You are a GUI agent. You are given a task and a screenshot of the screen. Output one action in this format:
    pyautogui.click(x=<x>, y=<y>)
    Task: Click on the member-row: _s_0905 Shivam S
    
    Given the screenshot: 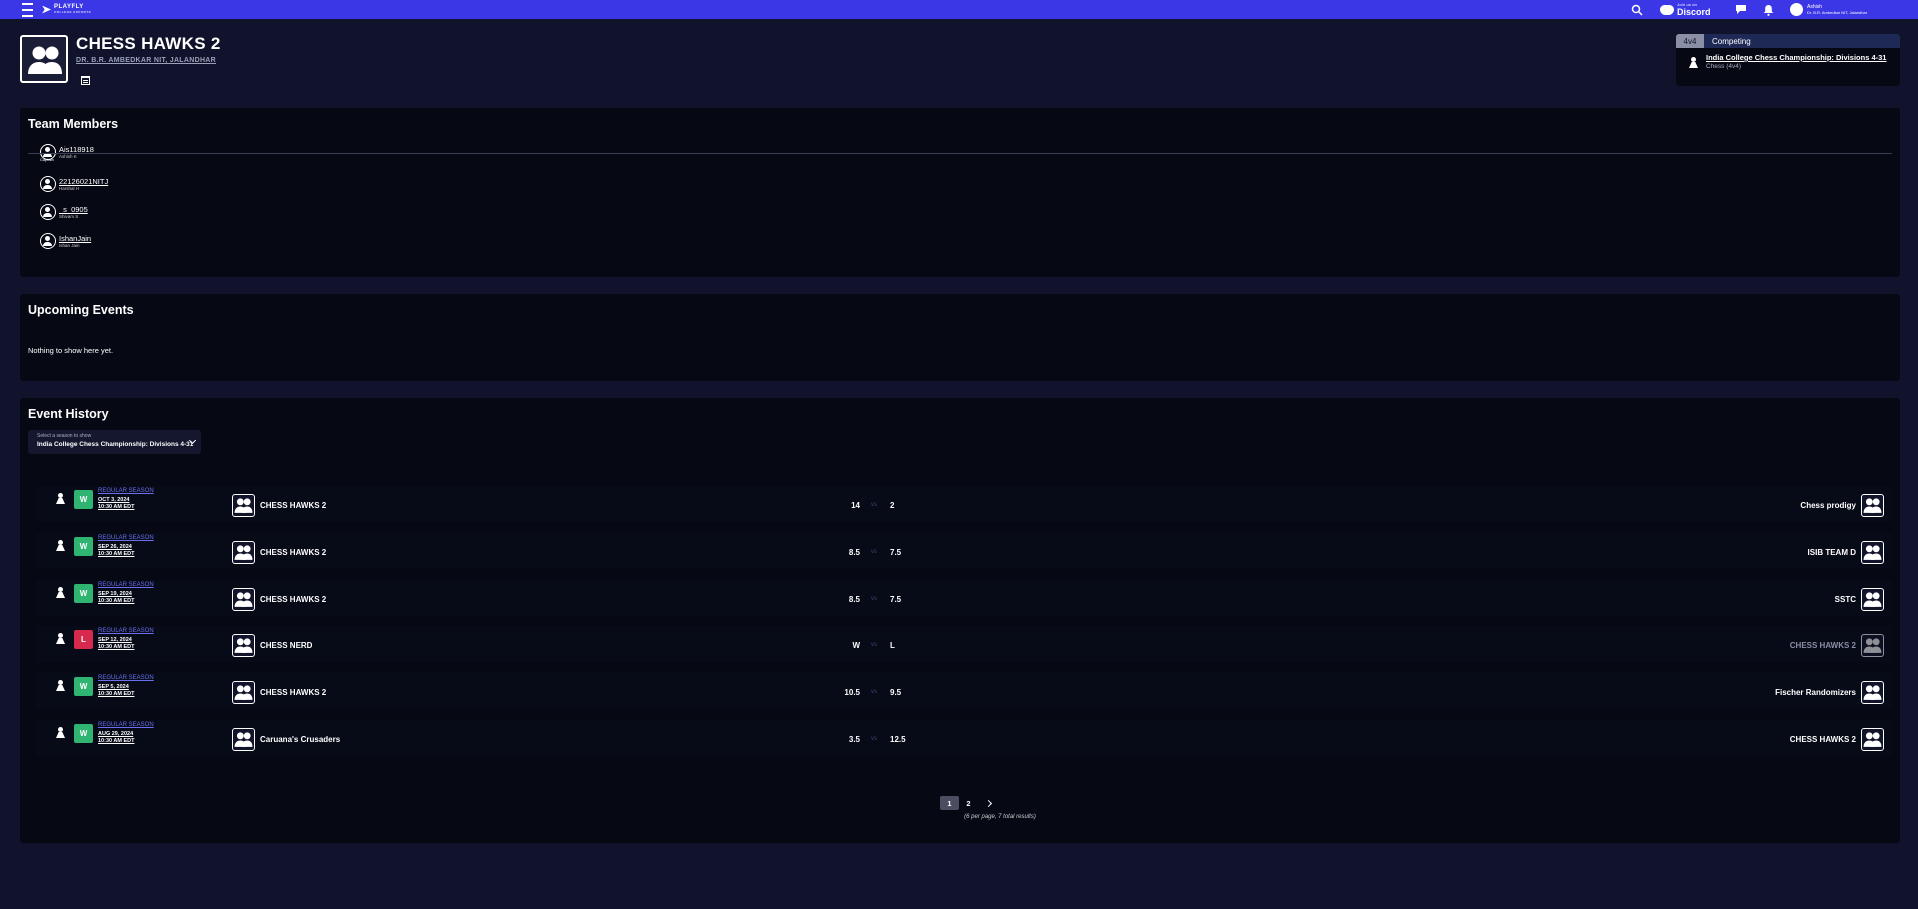 What is the action you would take?
    pyautogui.click(x=64, y=212)
    